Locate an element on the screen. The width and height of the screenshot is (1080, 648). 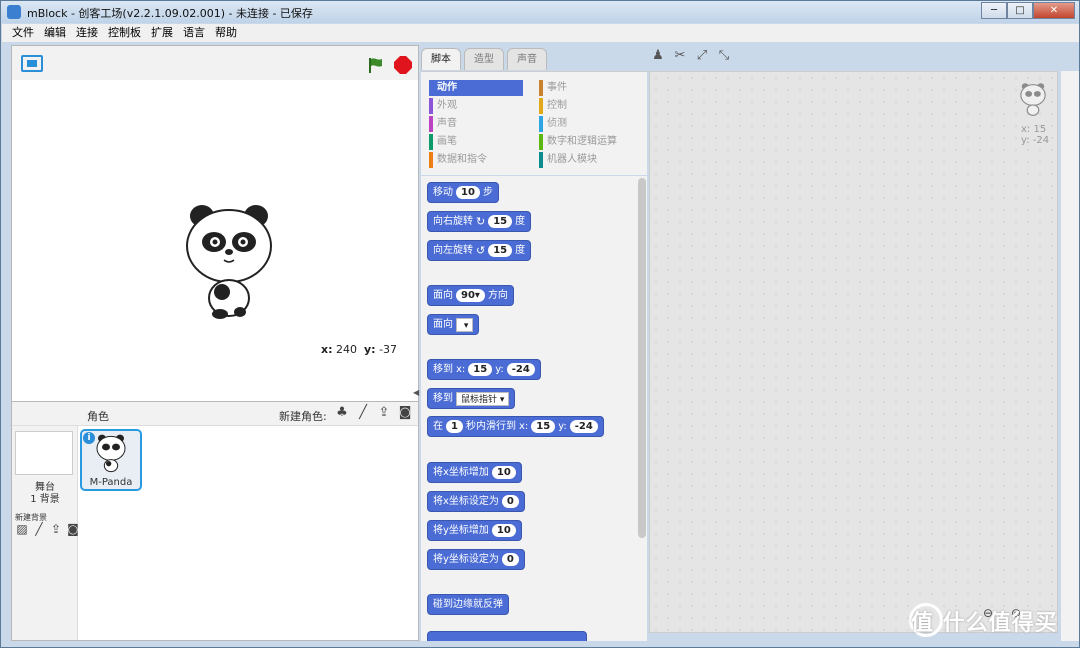
category-pen: 画笔 is located at coordinates (443, 142).